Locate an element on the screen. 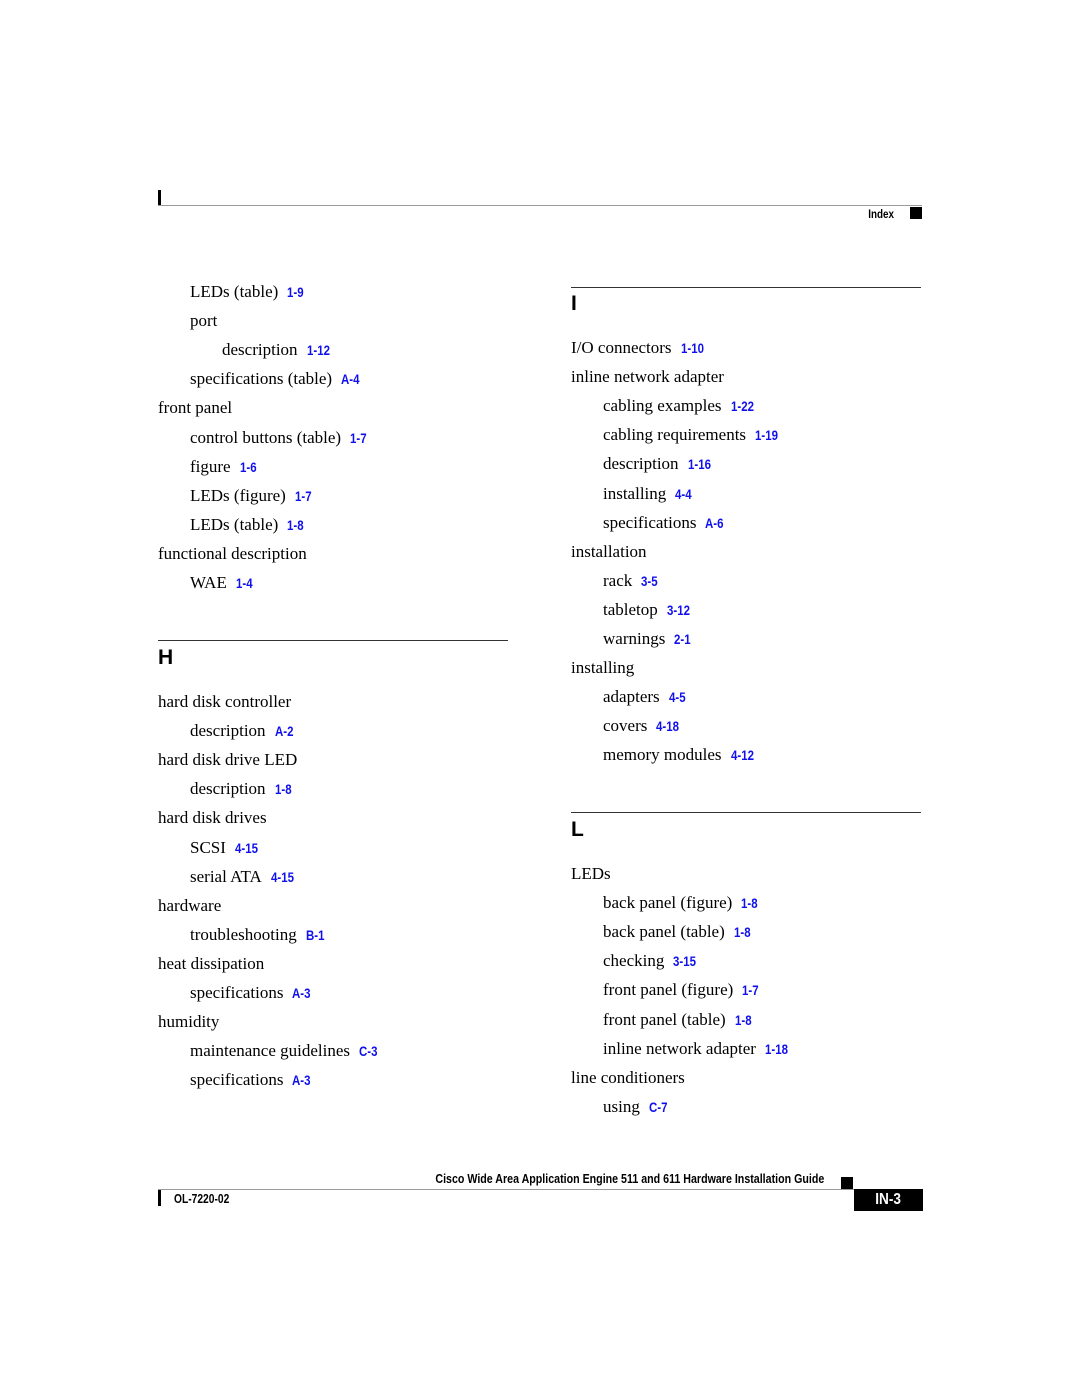 The image size is (1080, 1397). page-reference-link: 1-22 is located at coordinates (742, 407).